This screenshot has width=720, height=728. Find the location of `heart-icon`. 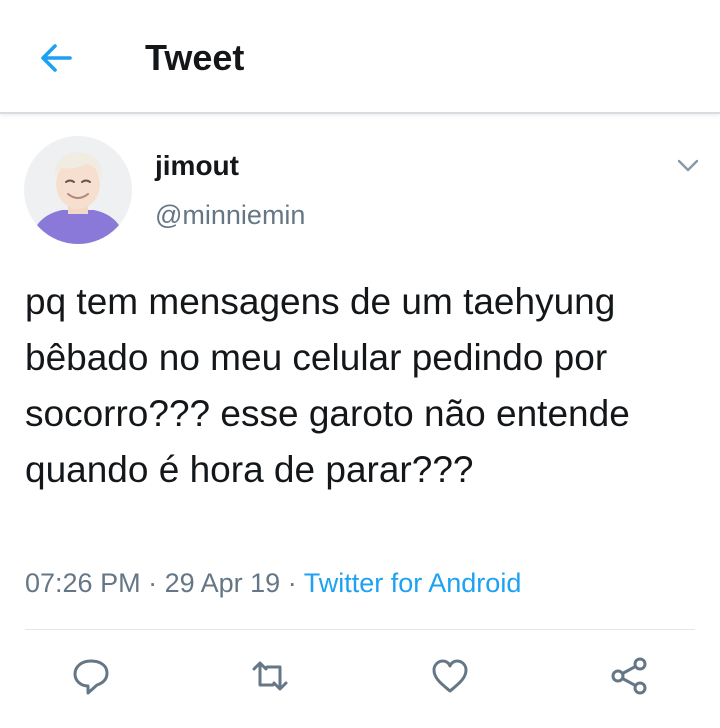

heart-icon is located at coordinates (450, 676).